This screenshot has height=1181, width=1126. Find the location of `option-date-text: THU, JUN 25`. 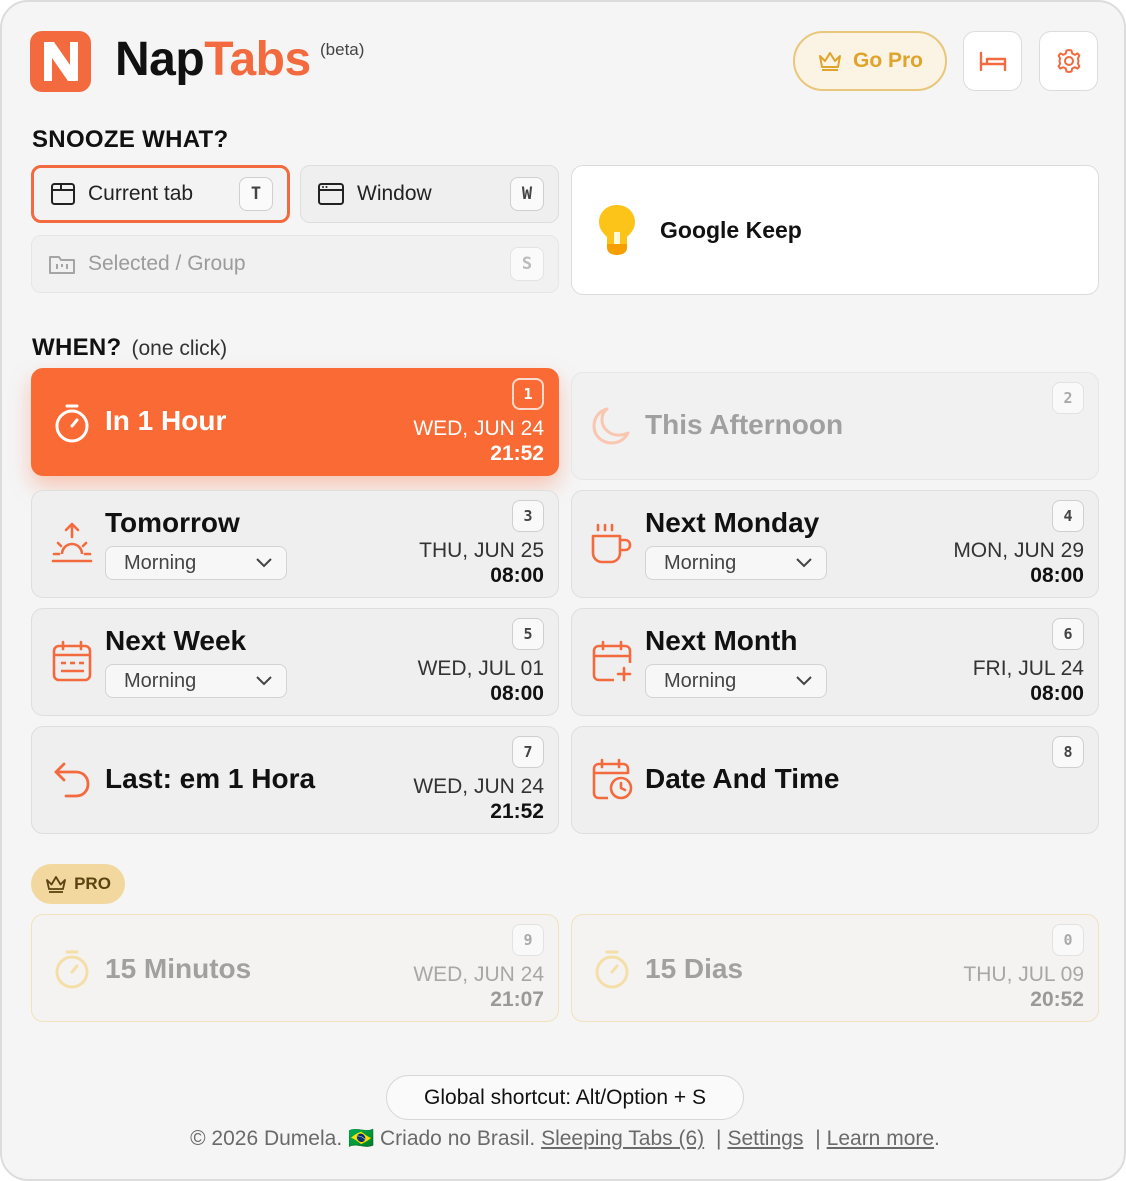

option-date-text: THU, JUN 25 is located at coordinates (481, 550).